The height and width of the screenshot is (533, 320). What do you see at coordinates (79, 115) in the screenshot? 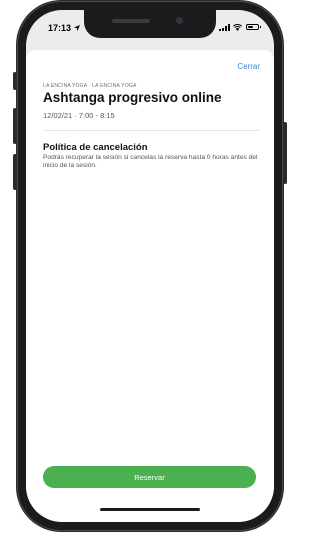
I see `class-datetime: 12/02/21 · 7:00 - 8:15` at bounding box center [79, 115].